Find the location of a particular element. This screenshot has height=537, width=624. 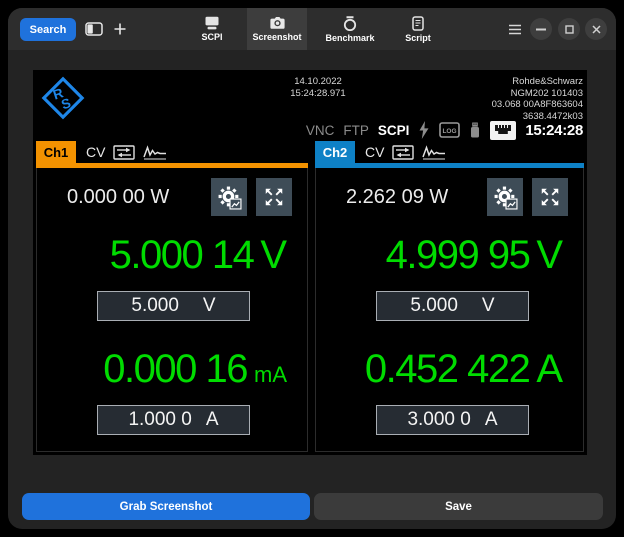

rohde-schwarz-logo-icon: R S is located at coordinates (63, 98).